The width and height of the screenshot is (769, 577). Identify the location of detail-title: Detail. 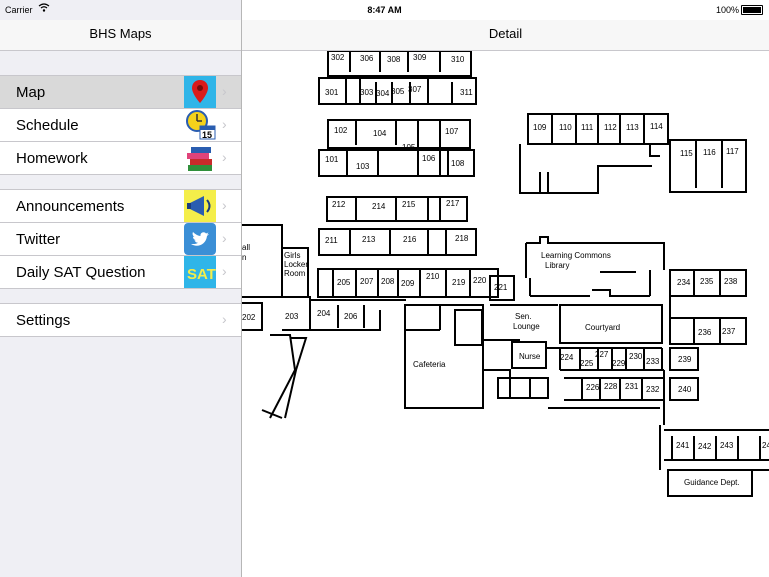
(505, 33).